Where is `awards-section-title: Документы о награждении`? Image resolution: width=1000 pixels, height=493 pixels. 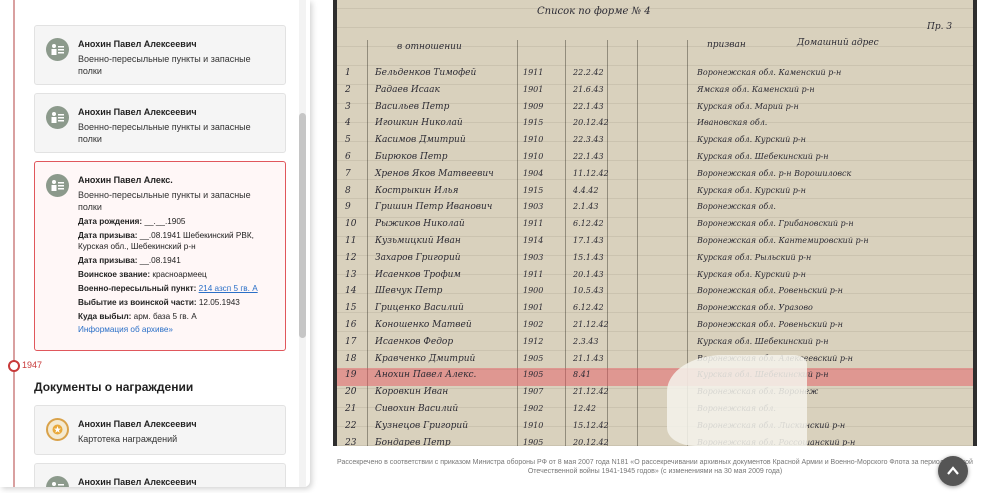
awards-section-title: Документы о награждении is located at coordinates (114, 387).